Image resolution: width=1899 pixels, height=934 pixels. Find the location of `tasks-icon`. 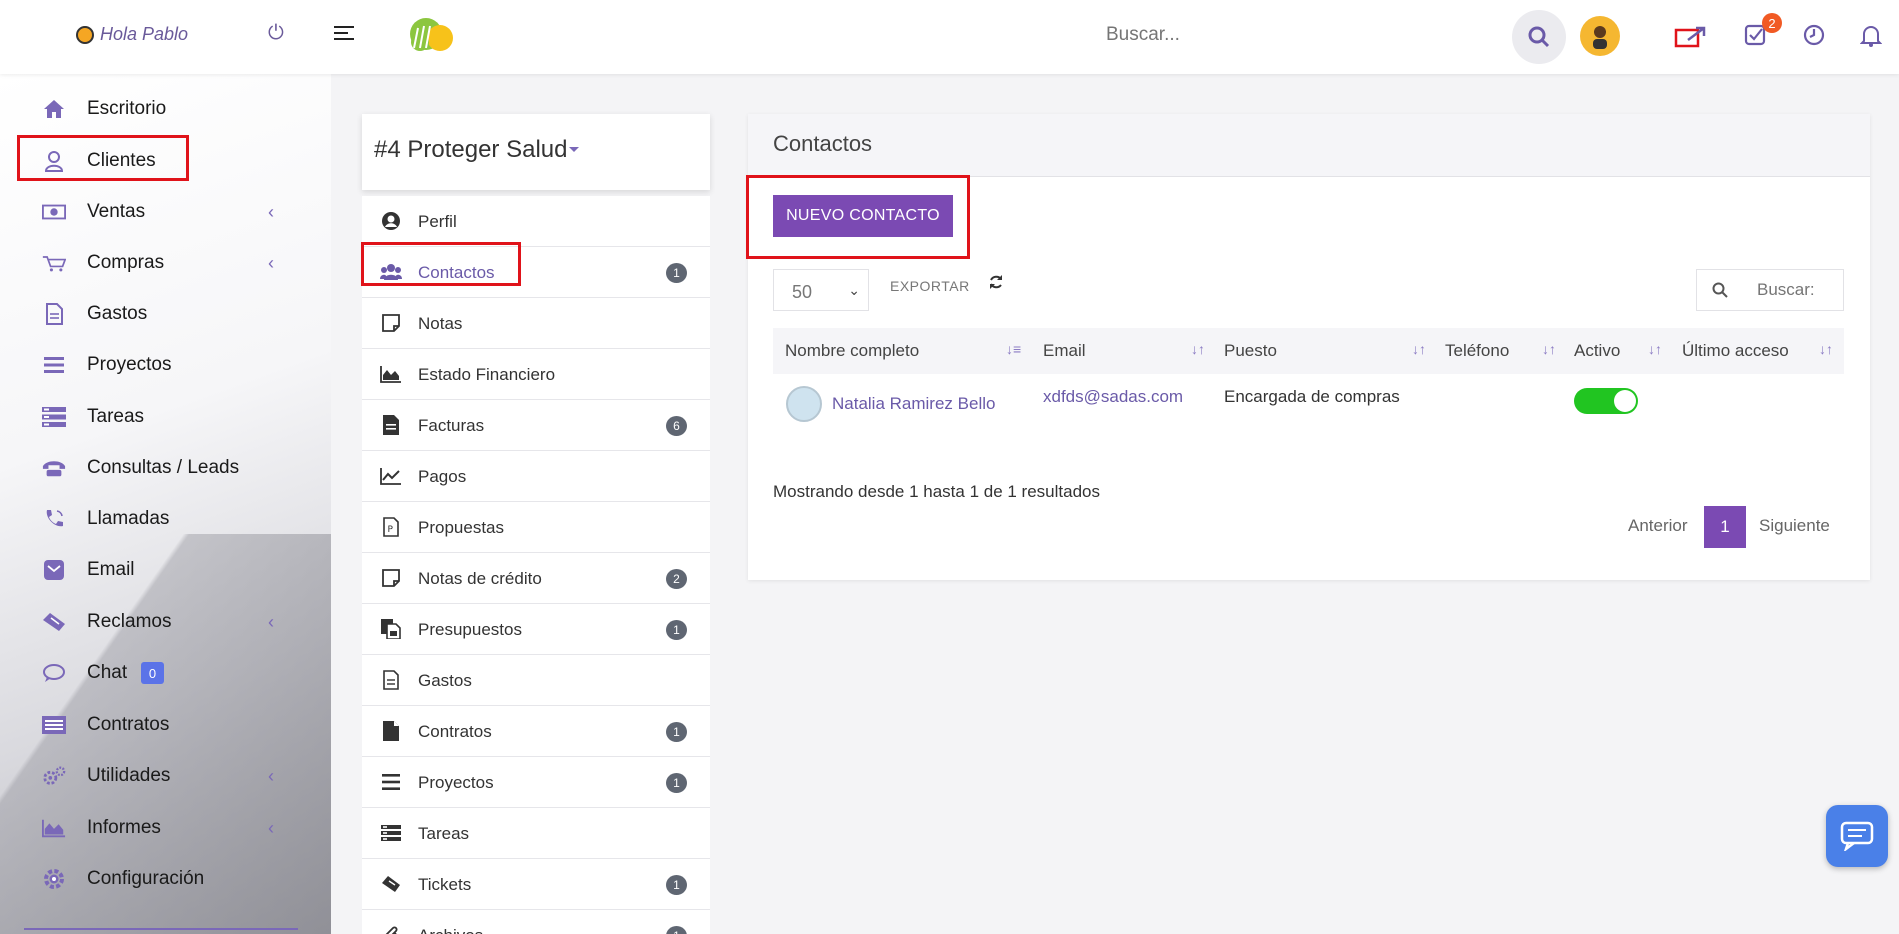

tasks-icon is located at coordinates (54, 417).